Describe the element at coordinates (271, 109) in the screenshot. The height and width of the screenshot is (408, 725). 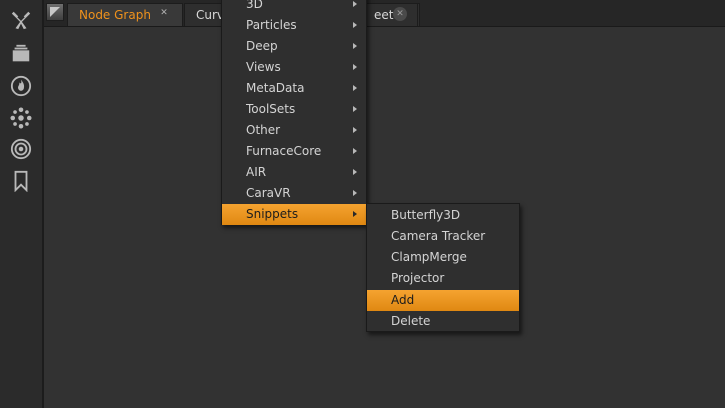
I see `menu-item-label: ToolSets` at that location.